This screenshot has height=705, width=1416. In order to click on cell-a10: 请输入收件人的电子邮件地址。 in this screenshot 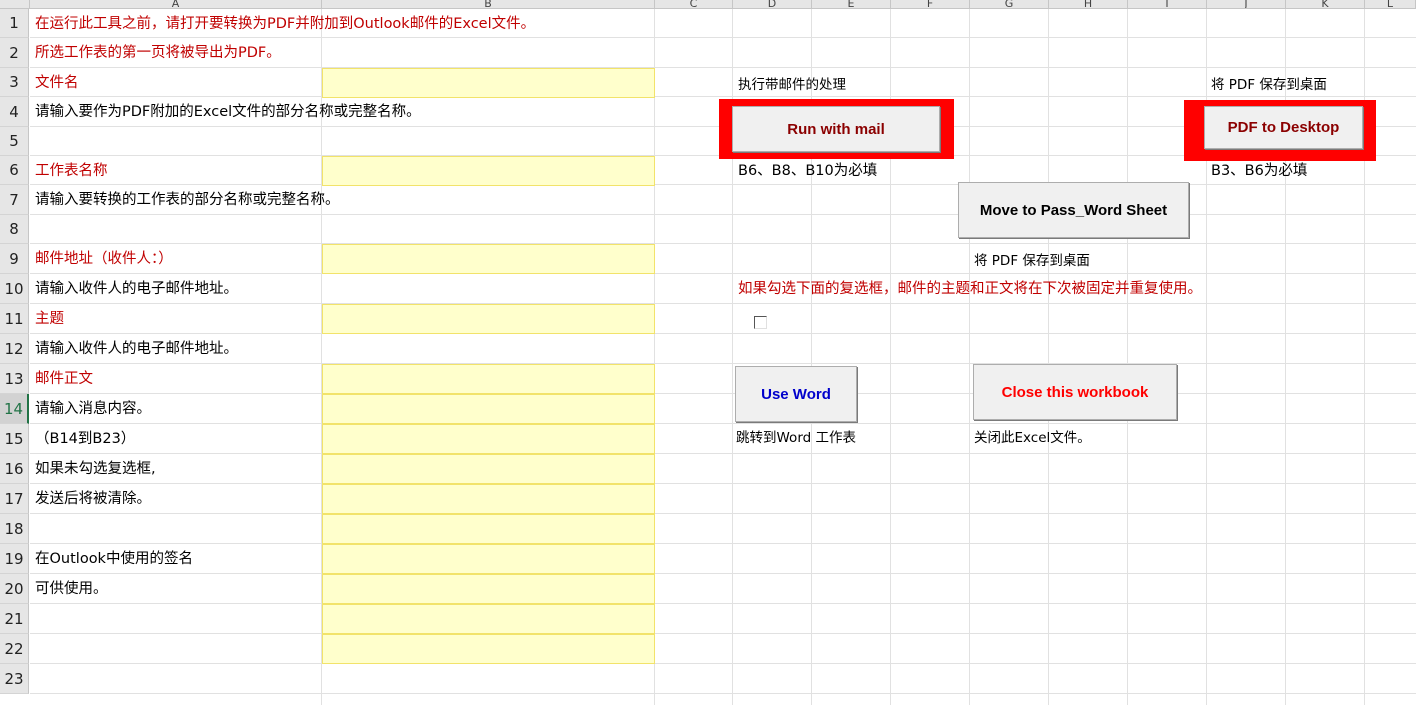, I will do `click(134, 289)`.